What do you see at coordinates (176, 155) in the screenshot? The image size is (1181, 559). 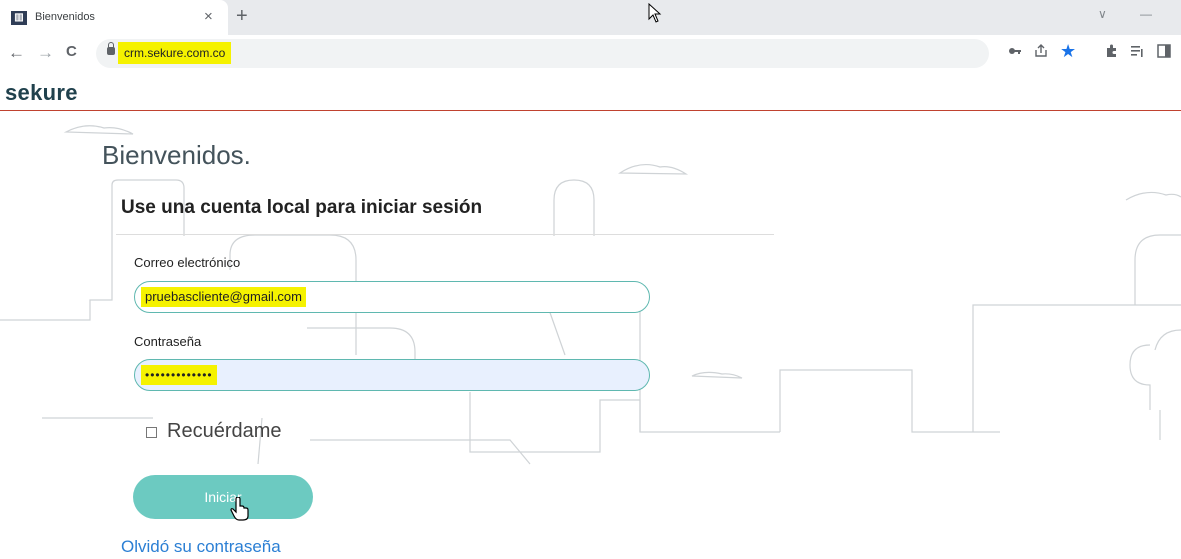 I see `page-title: Bienvenidos.` at bounding box center [176, 155].